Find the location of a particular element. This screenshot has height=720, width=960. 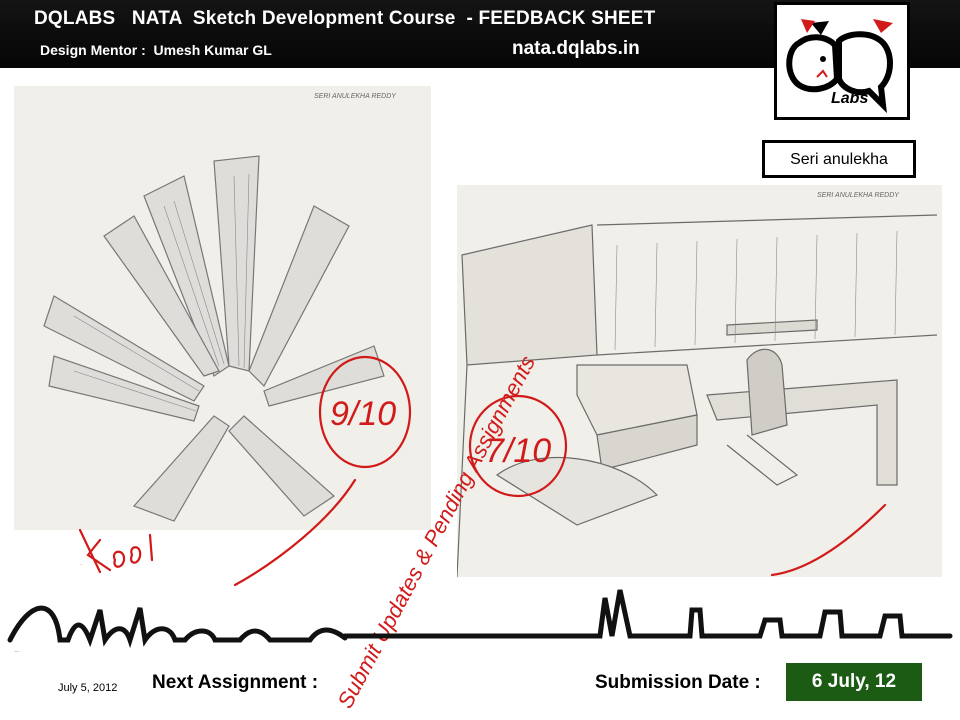

architecture-skyline is located at coordinates (480, 619).